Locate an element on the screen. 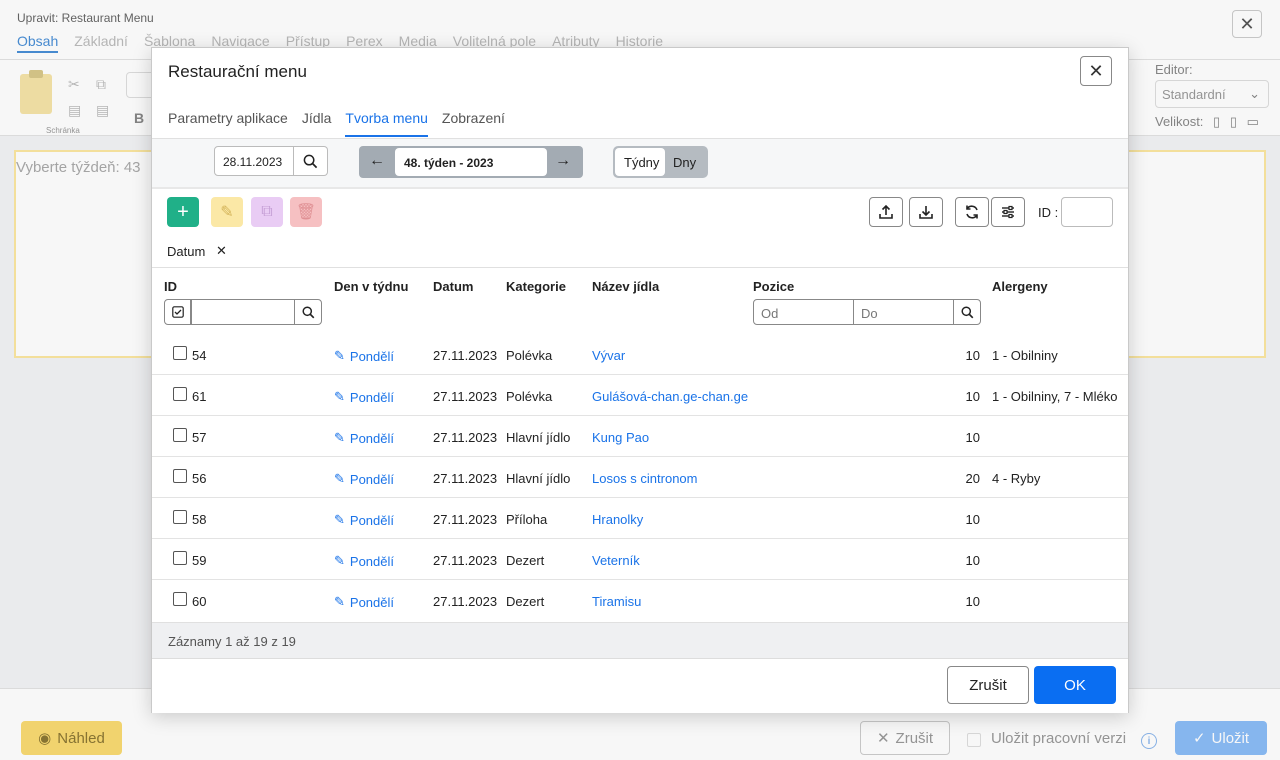  column-header-kategorie: Kategorie is located at coordinates (536, 286).